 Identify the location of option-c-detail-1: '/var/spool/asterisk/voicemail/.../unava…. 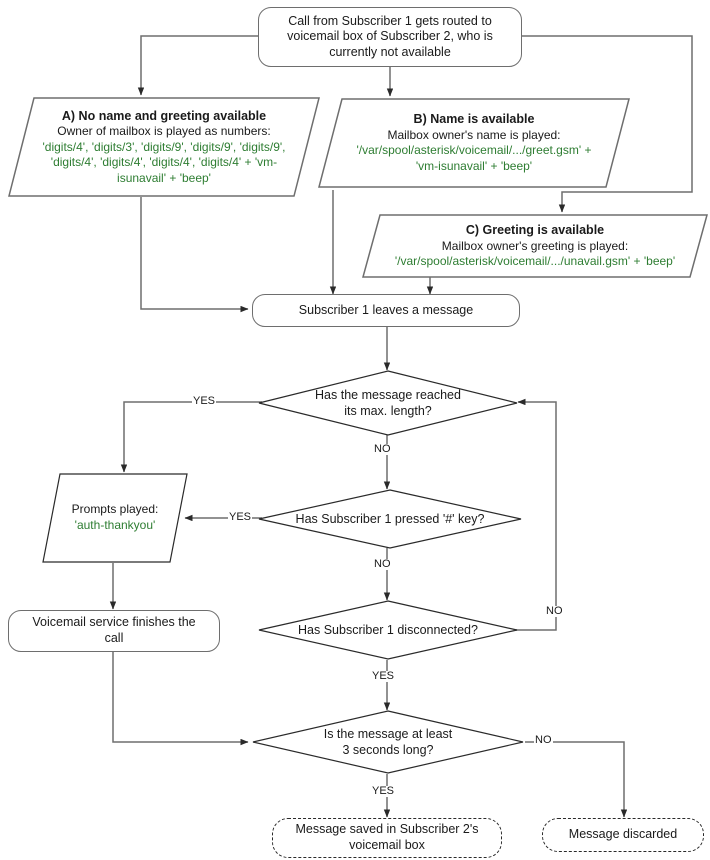
(535, 261).